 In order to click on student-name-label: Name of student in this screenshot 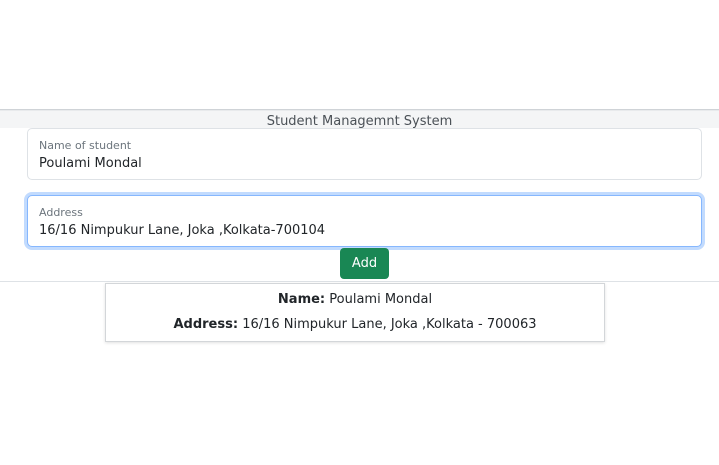, I will do `click(85, 145)`.